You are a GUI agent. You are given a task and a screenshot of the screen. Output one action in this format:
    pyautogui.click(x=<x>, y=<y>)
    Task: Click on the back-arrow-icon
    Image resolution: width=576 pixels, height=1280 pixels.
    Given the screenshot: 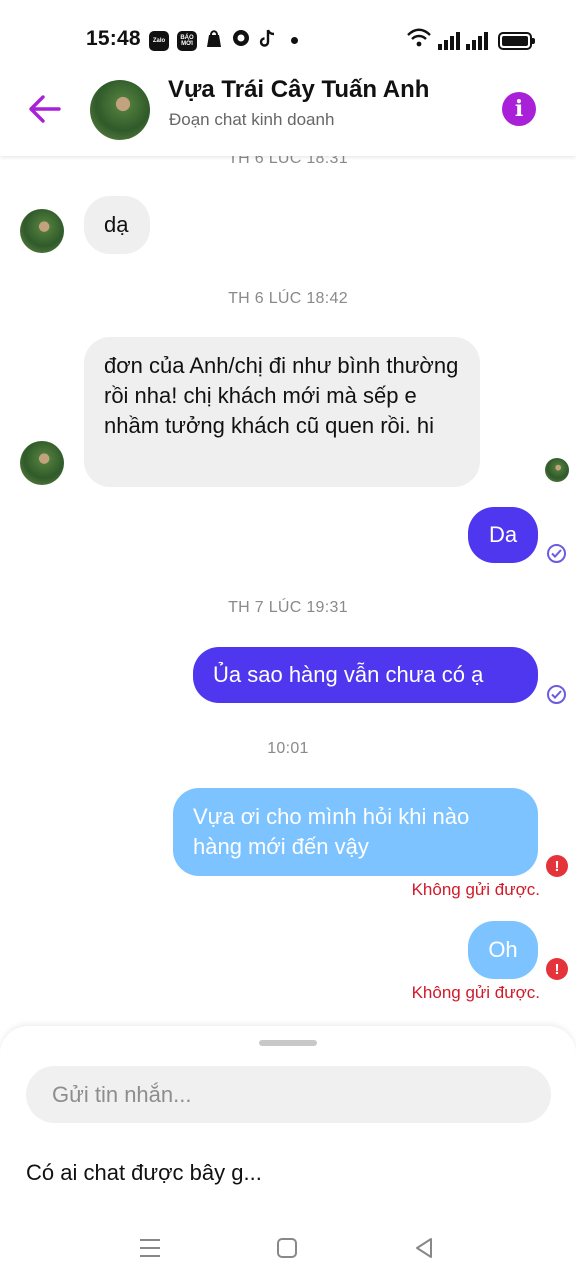 What is the action you would take?
    pyautogui.click(x=45, y=109)
    